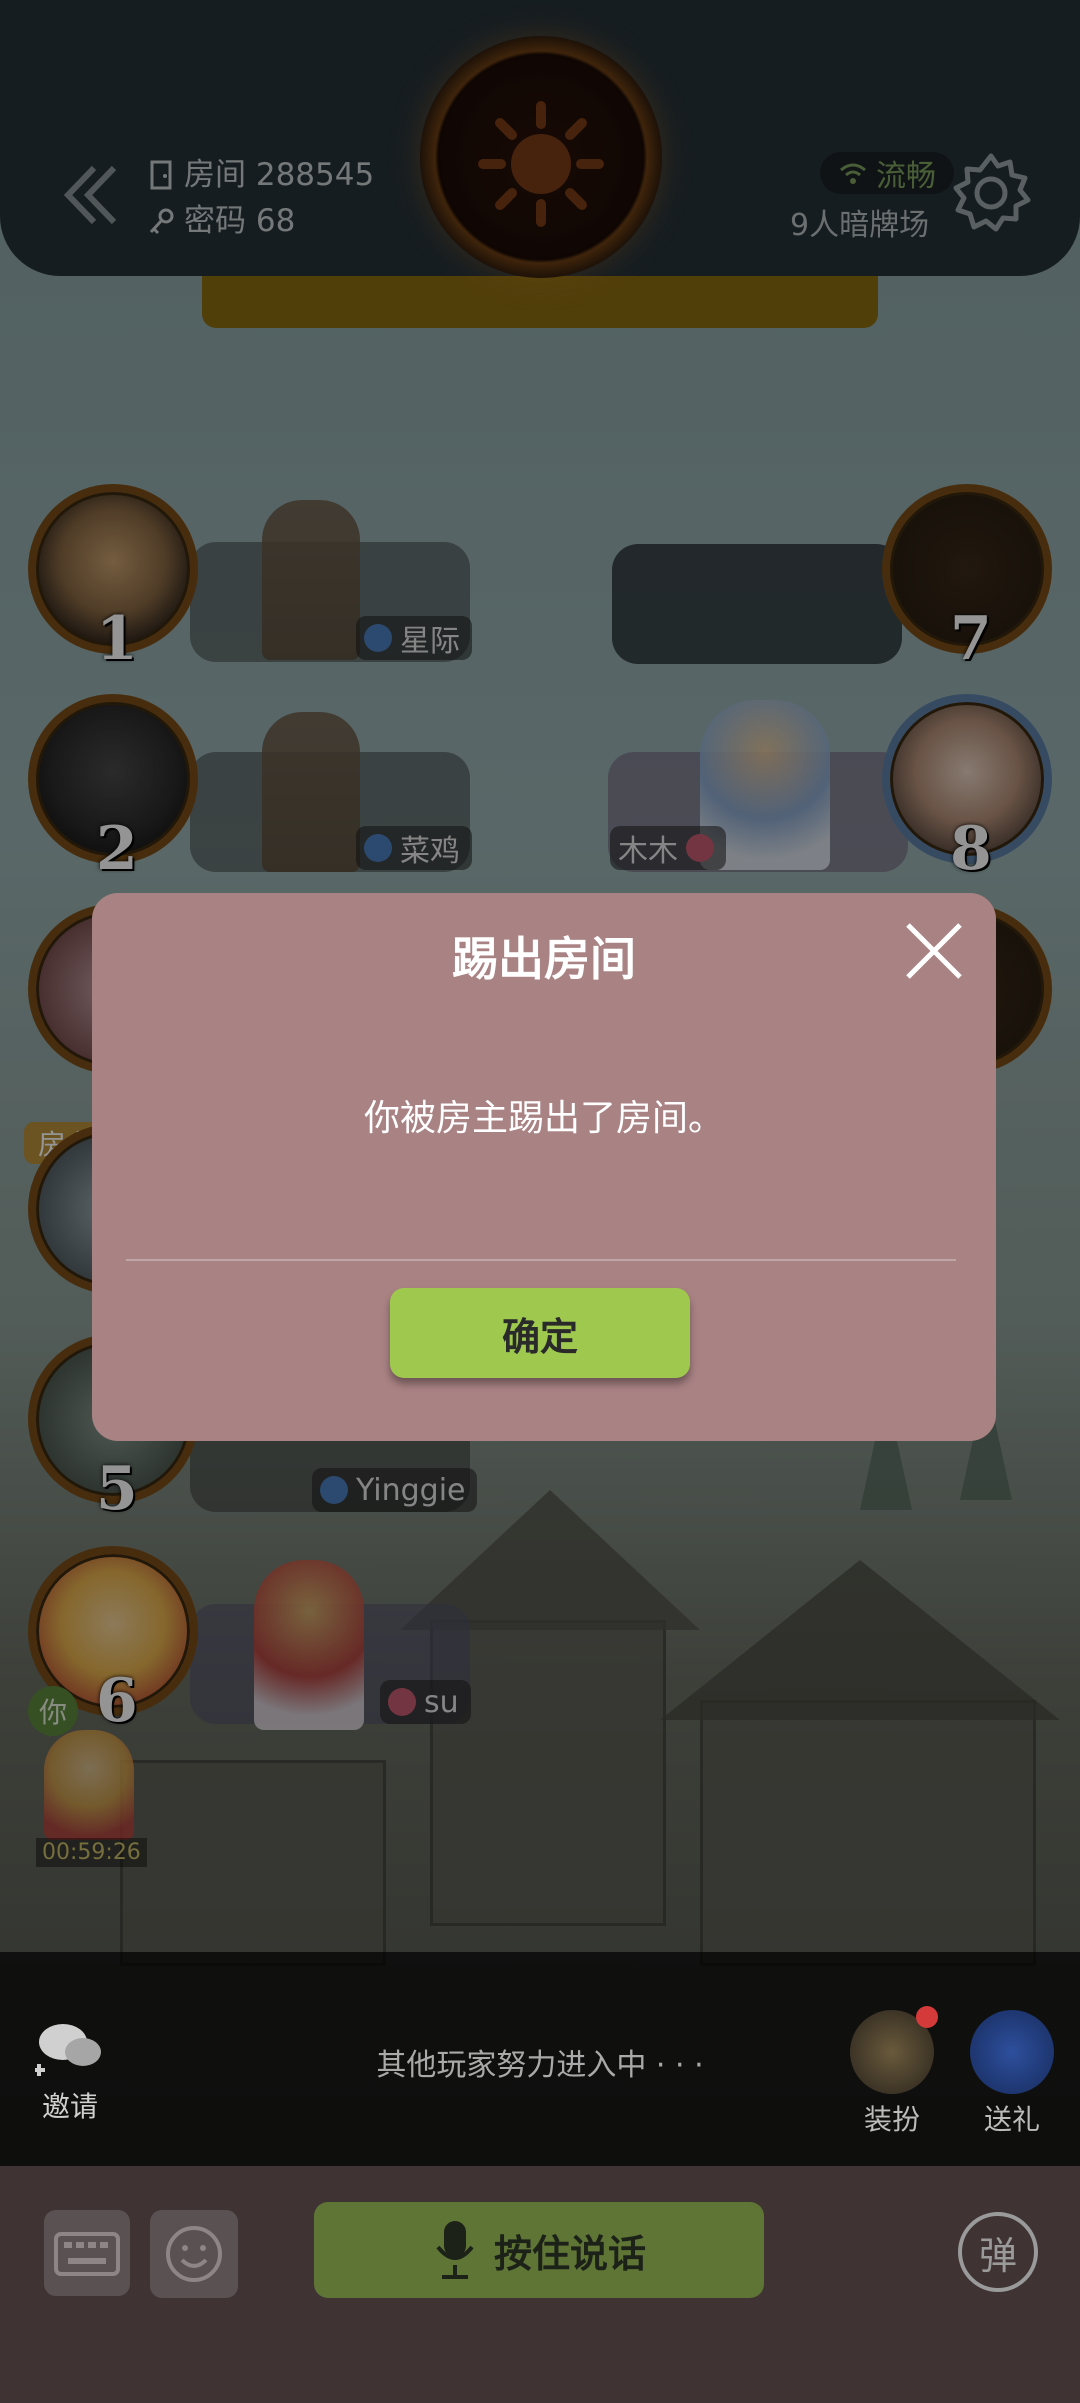  What do you see at coordinates (541, 1260) in the screenshot?
I see `dialog-divider` at bounding box center [541, 1260].